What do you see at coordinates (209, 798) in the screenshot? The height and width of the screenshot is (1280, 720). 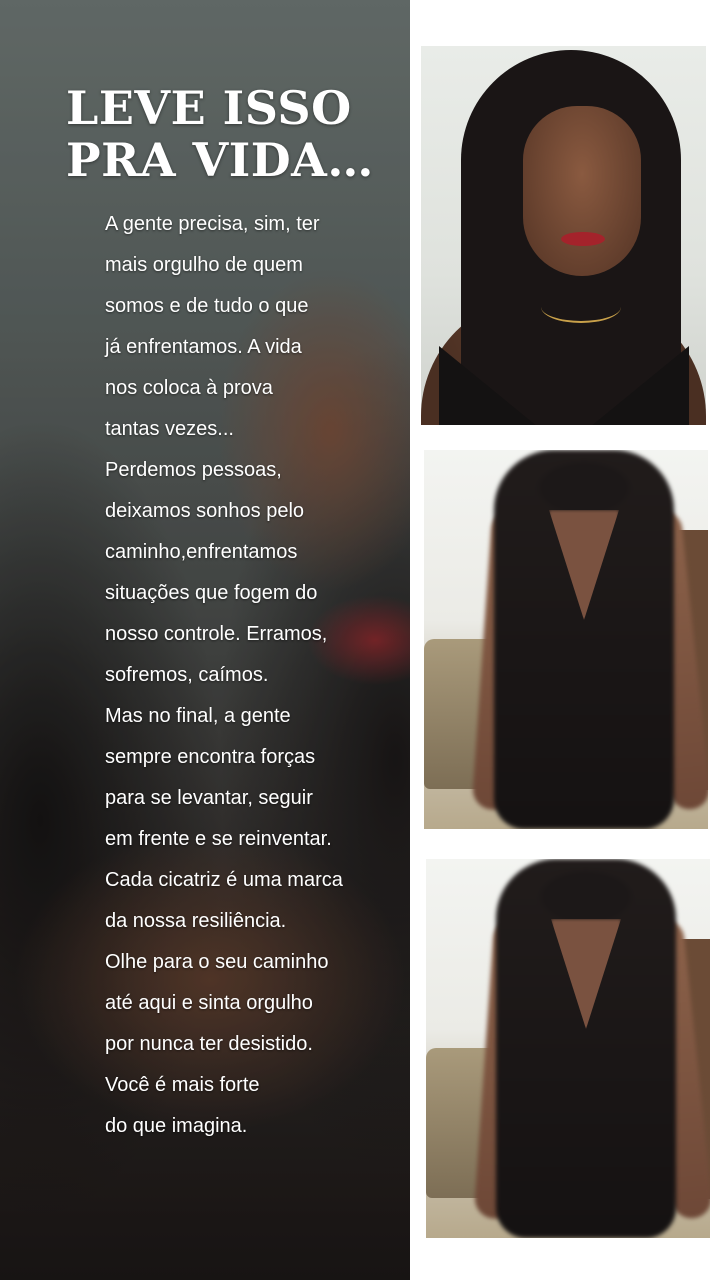 I see `text-line: para se levantar, seguir` at bounding box center [209, 798].